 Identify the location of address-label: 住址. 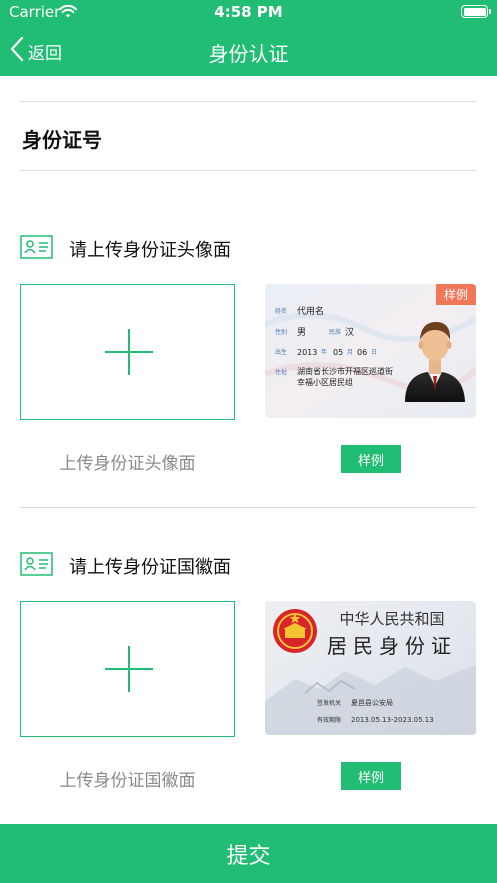
(281, 372).